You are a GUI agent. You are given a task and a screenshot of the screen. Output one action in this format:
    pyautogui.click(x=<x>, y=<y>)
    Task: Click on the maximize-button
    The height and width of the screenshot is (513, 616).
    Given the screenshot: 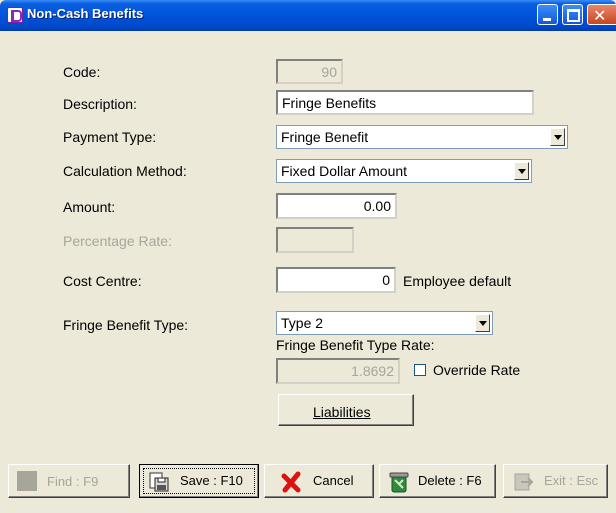 What is the action you would take?
    pyautogui.click(x=572, y=14)
    